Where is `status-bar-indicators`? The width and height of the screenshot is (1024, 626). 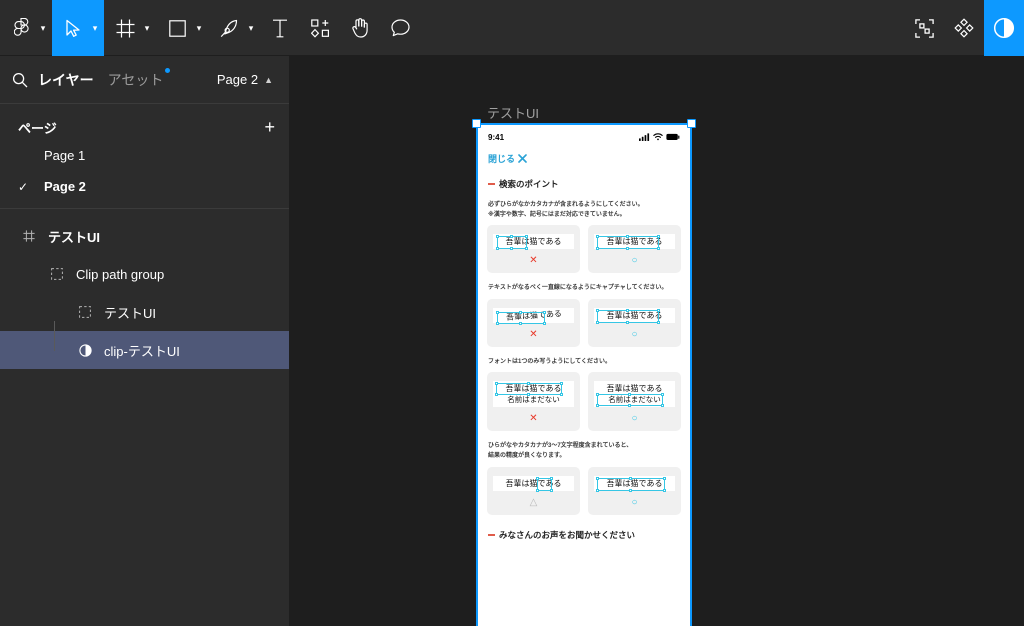
status-bar-indicators is located at coordinates (659, 137).